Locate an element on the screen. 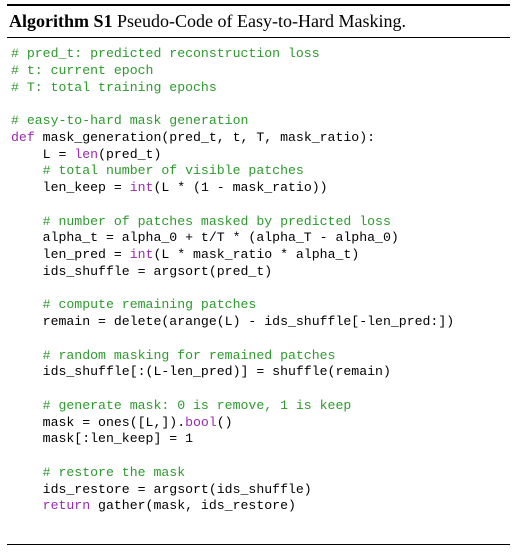 This screenshot has width=517, height=552. code-keyword: bool is located at coordinates (201, 422).